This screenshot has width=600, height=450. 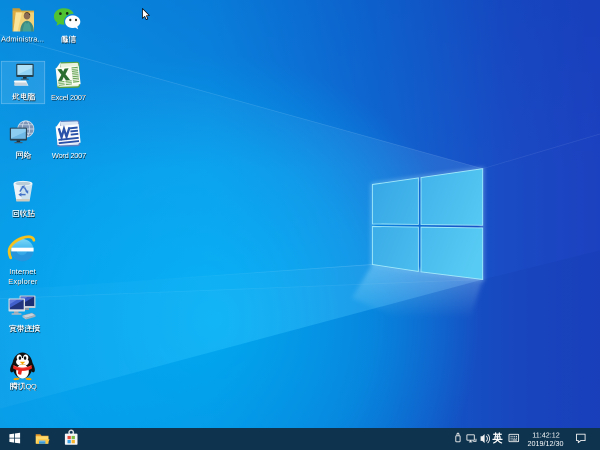 What do you see at coordinates (23, 271) in the screenshot?
I see `svg-text: Internet` at bounding box center [23, 271].